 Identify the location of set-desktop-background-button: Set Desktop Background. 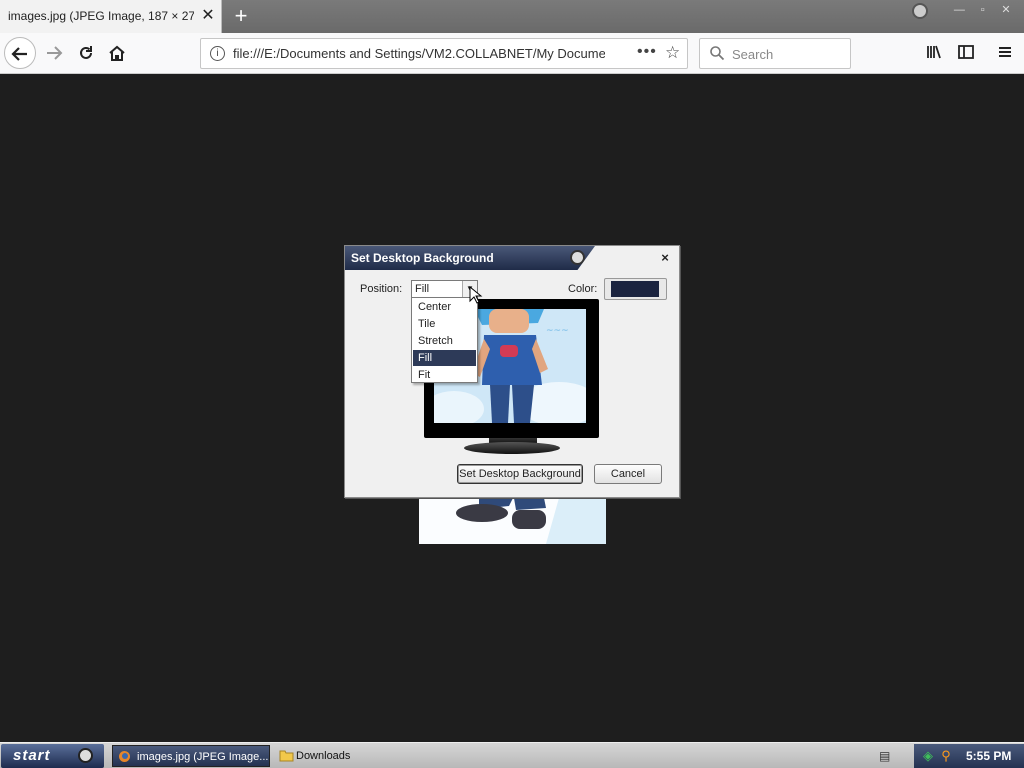
(520, 474).